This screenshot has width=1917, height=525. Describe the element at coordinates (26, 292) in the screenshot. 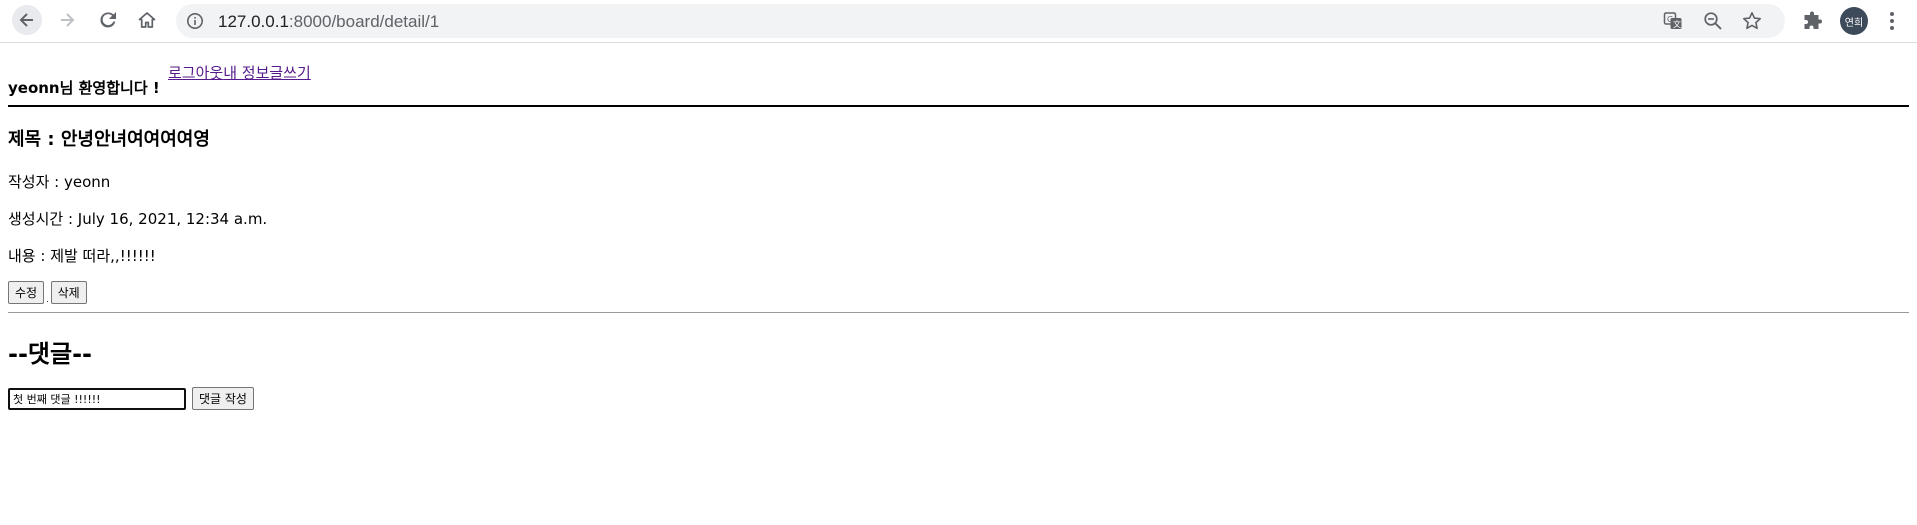

I see `edit-button: 수정` at that location.